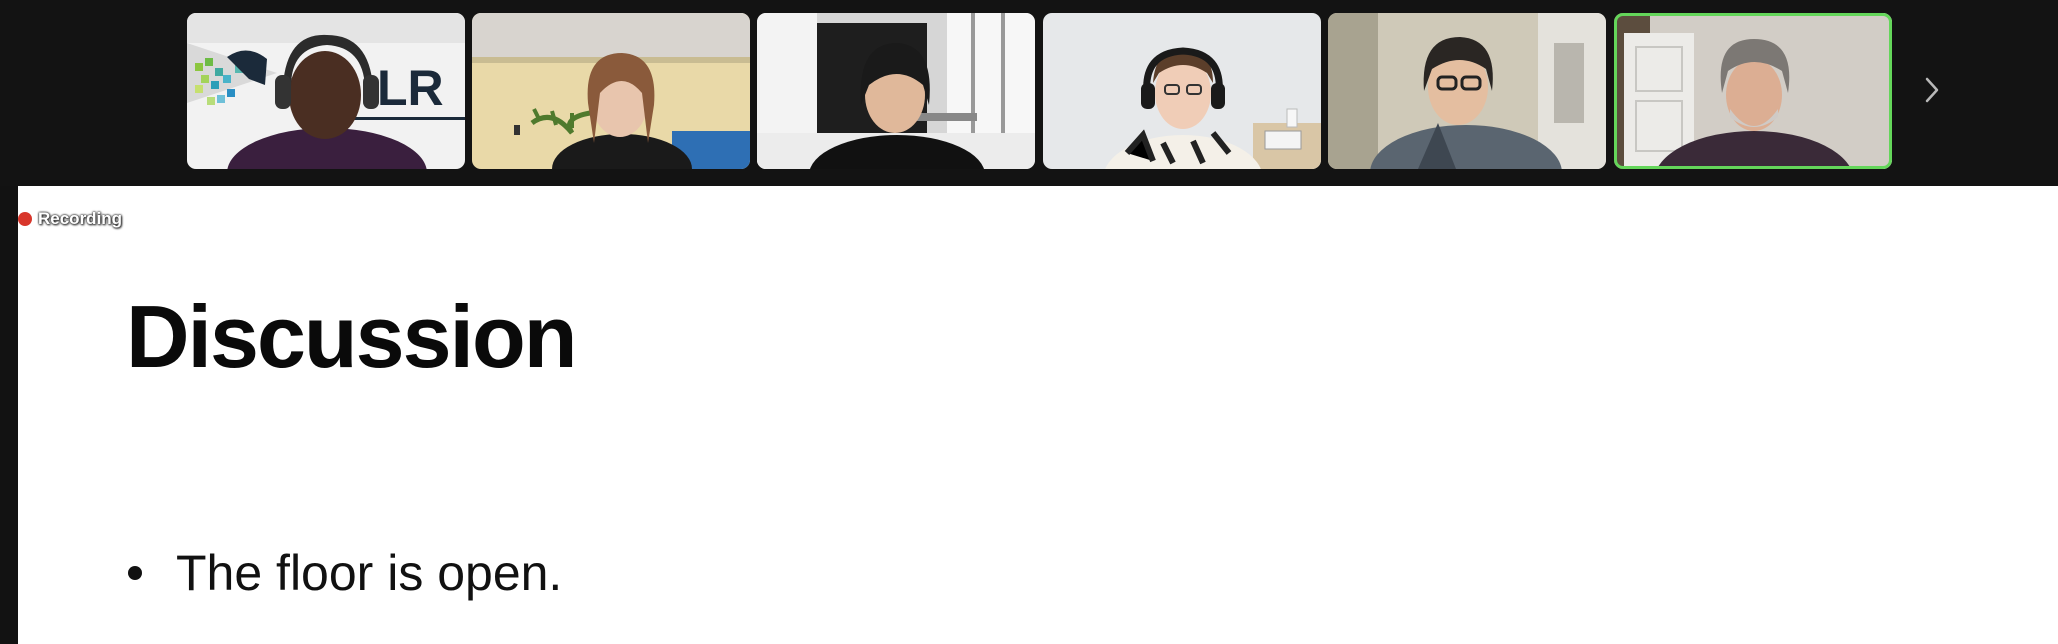 The image size is (2058, 644). I want to click on slide-title: Discussion, so click(351, 336).